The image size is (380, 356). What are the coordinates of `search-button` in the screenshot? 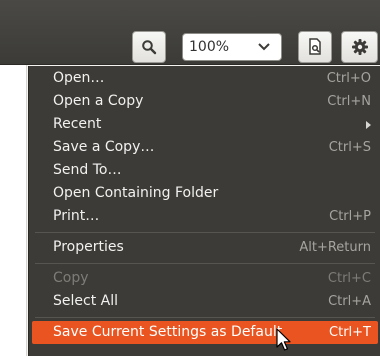 It's located at (149, 47).